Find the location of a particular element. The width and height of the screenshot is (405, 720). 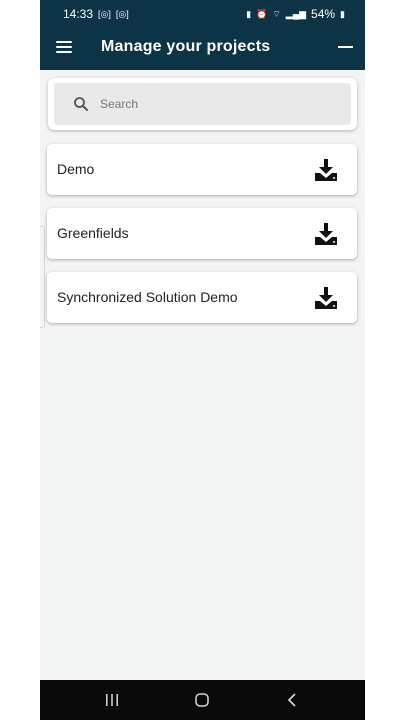

home-icon is located at coordinates (202, 700).